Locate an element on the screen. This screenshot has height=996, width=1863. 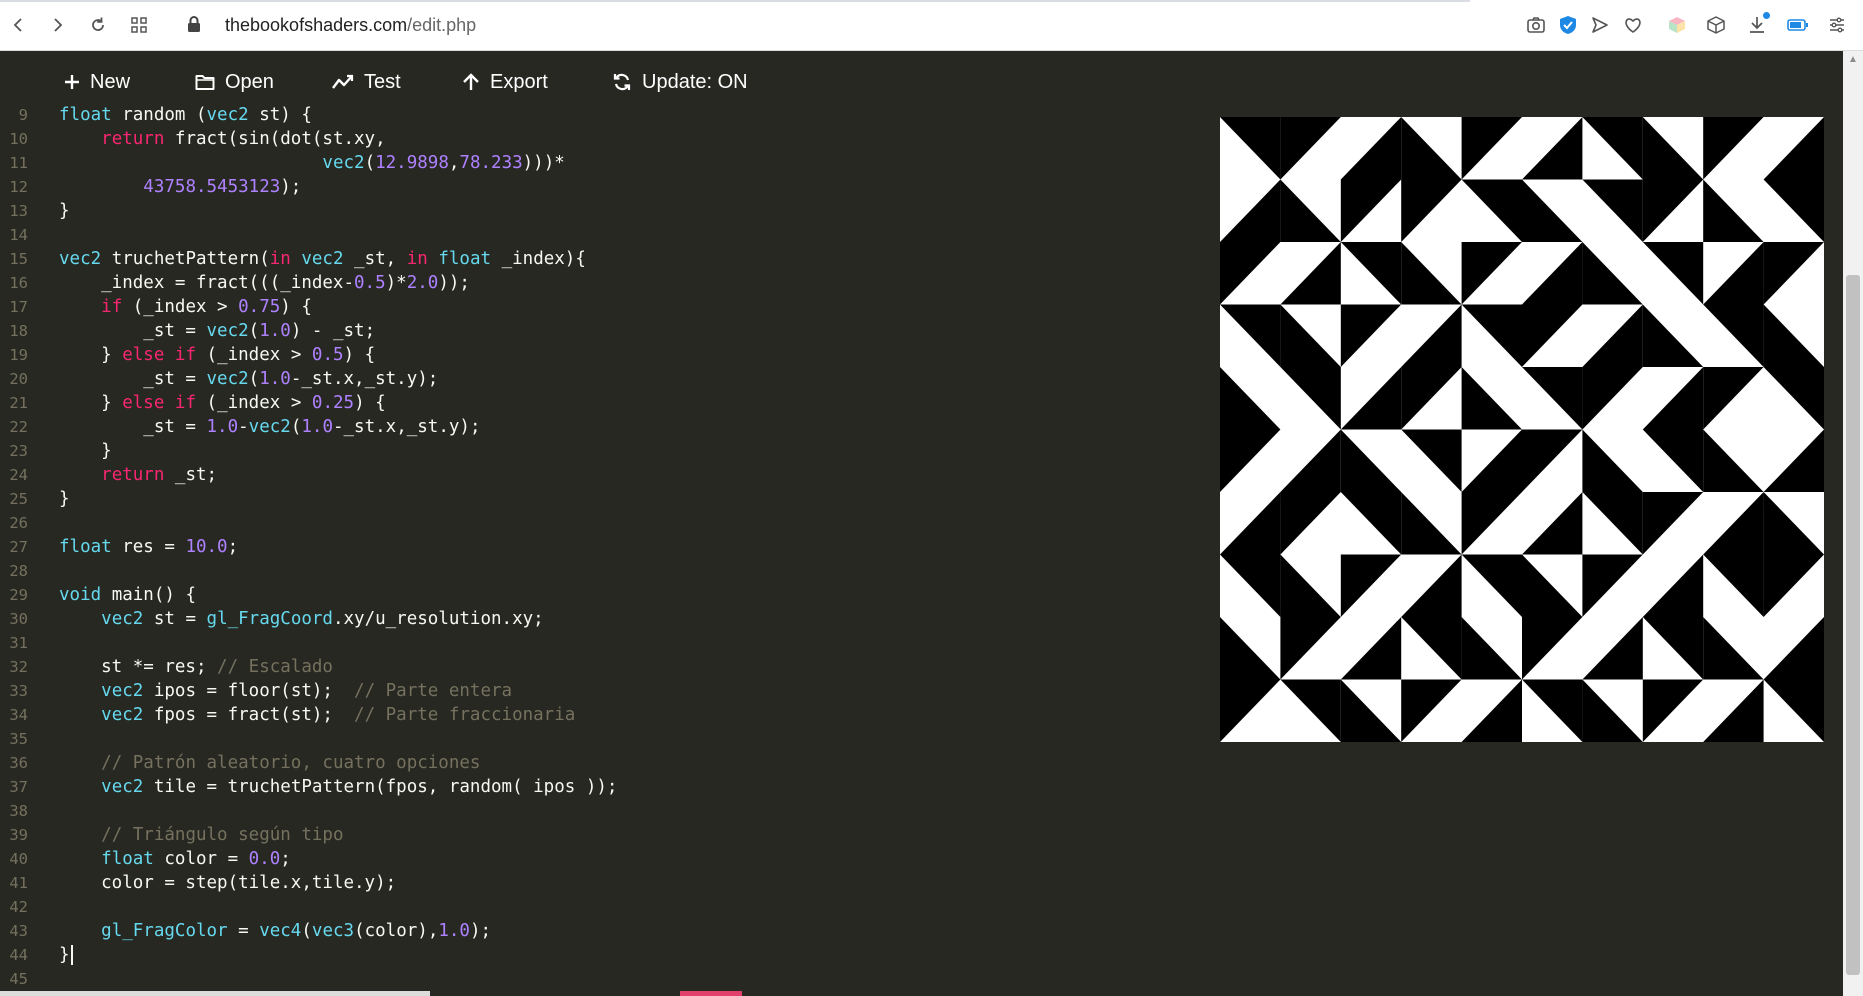
code-line: 45 is located at coordinates (600, 979).